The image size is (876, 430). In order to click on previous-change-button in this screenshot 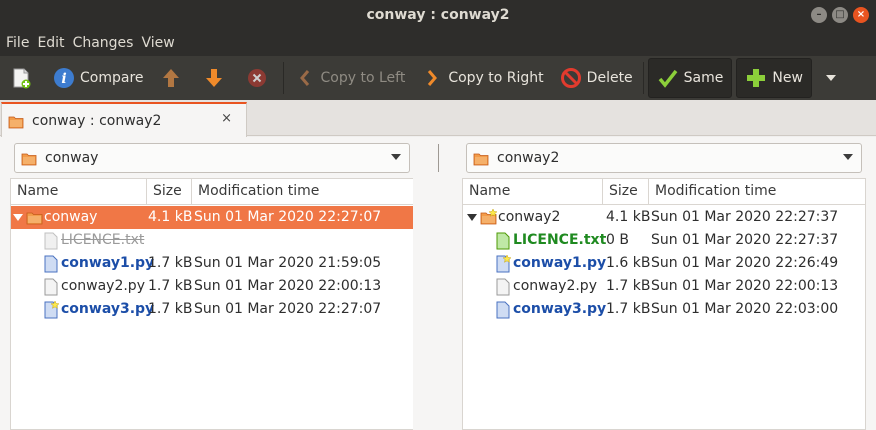, I will do `click(173, 78)`.